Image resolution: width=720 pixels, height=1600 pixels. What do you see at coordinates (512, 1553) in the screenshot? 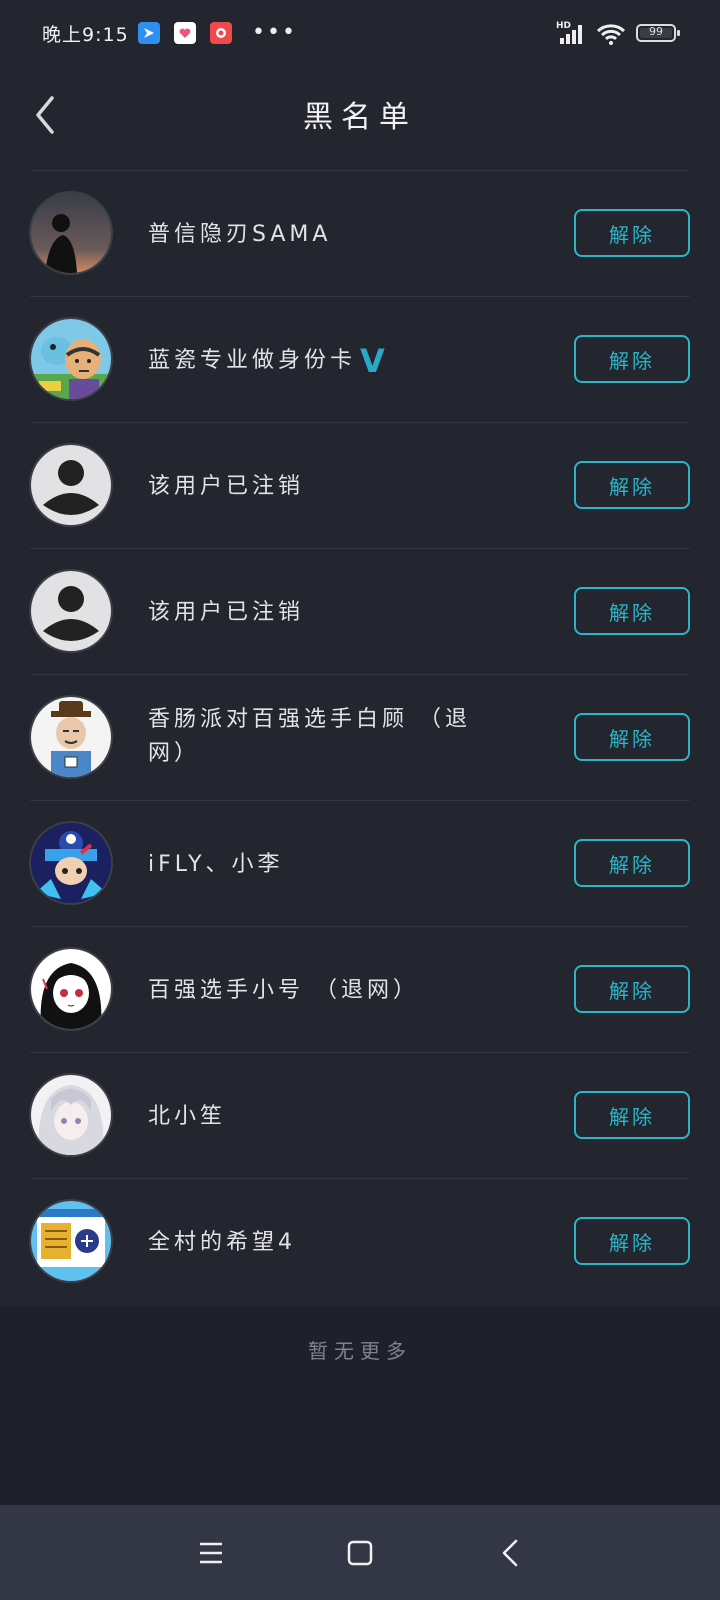
I see `back-icon` at bounding box center [512, 1553].